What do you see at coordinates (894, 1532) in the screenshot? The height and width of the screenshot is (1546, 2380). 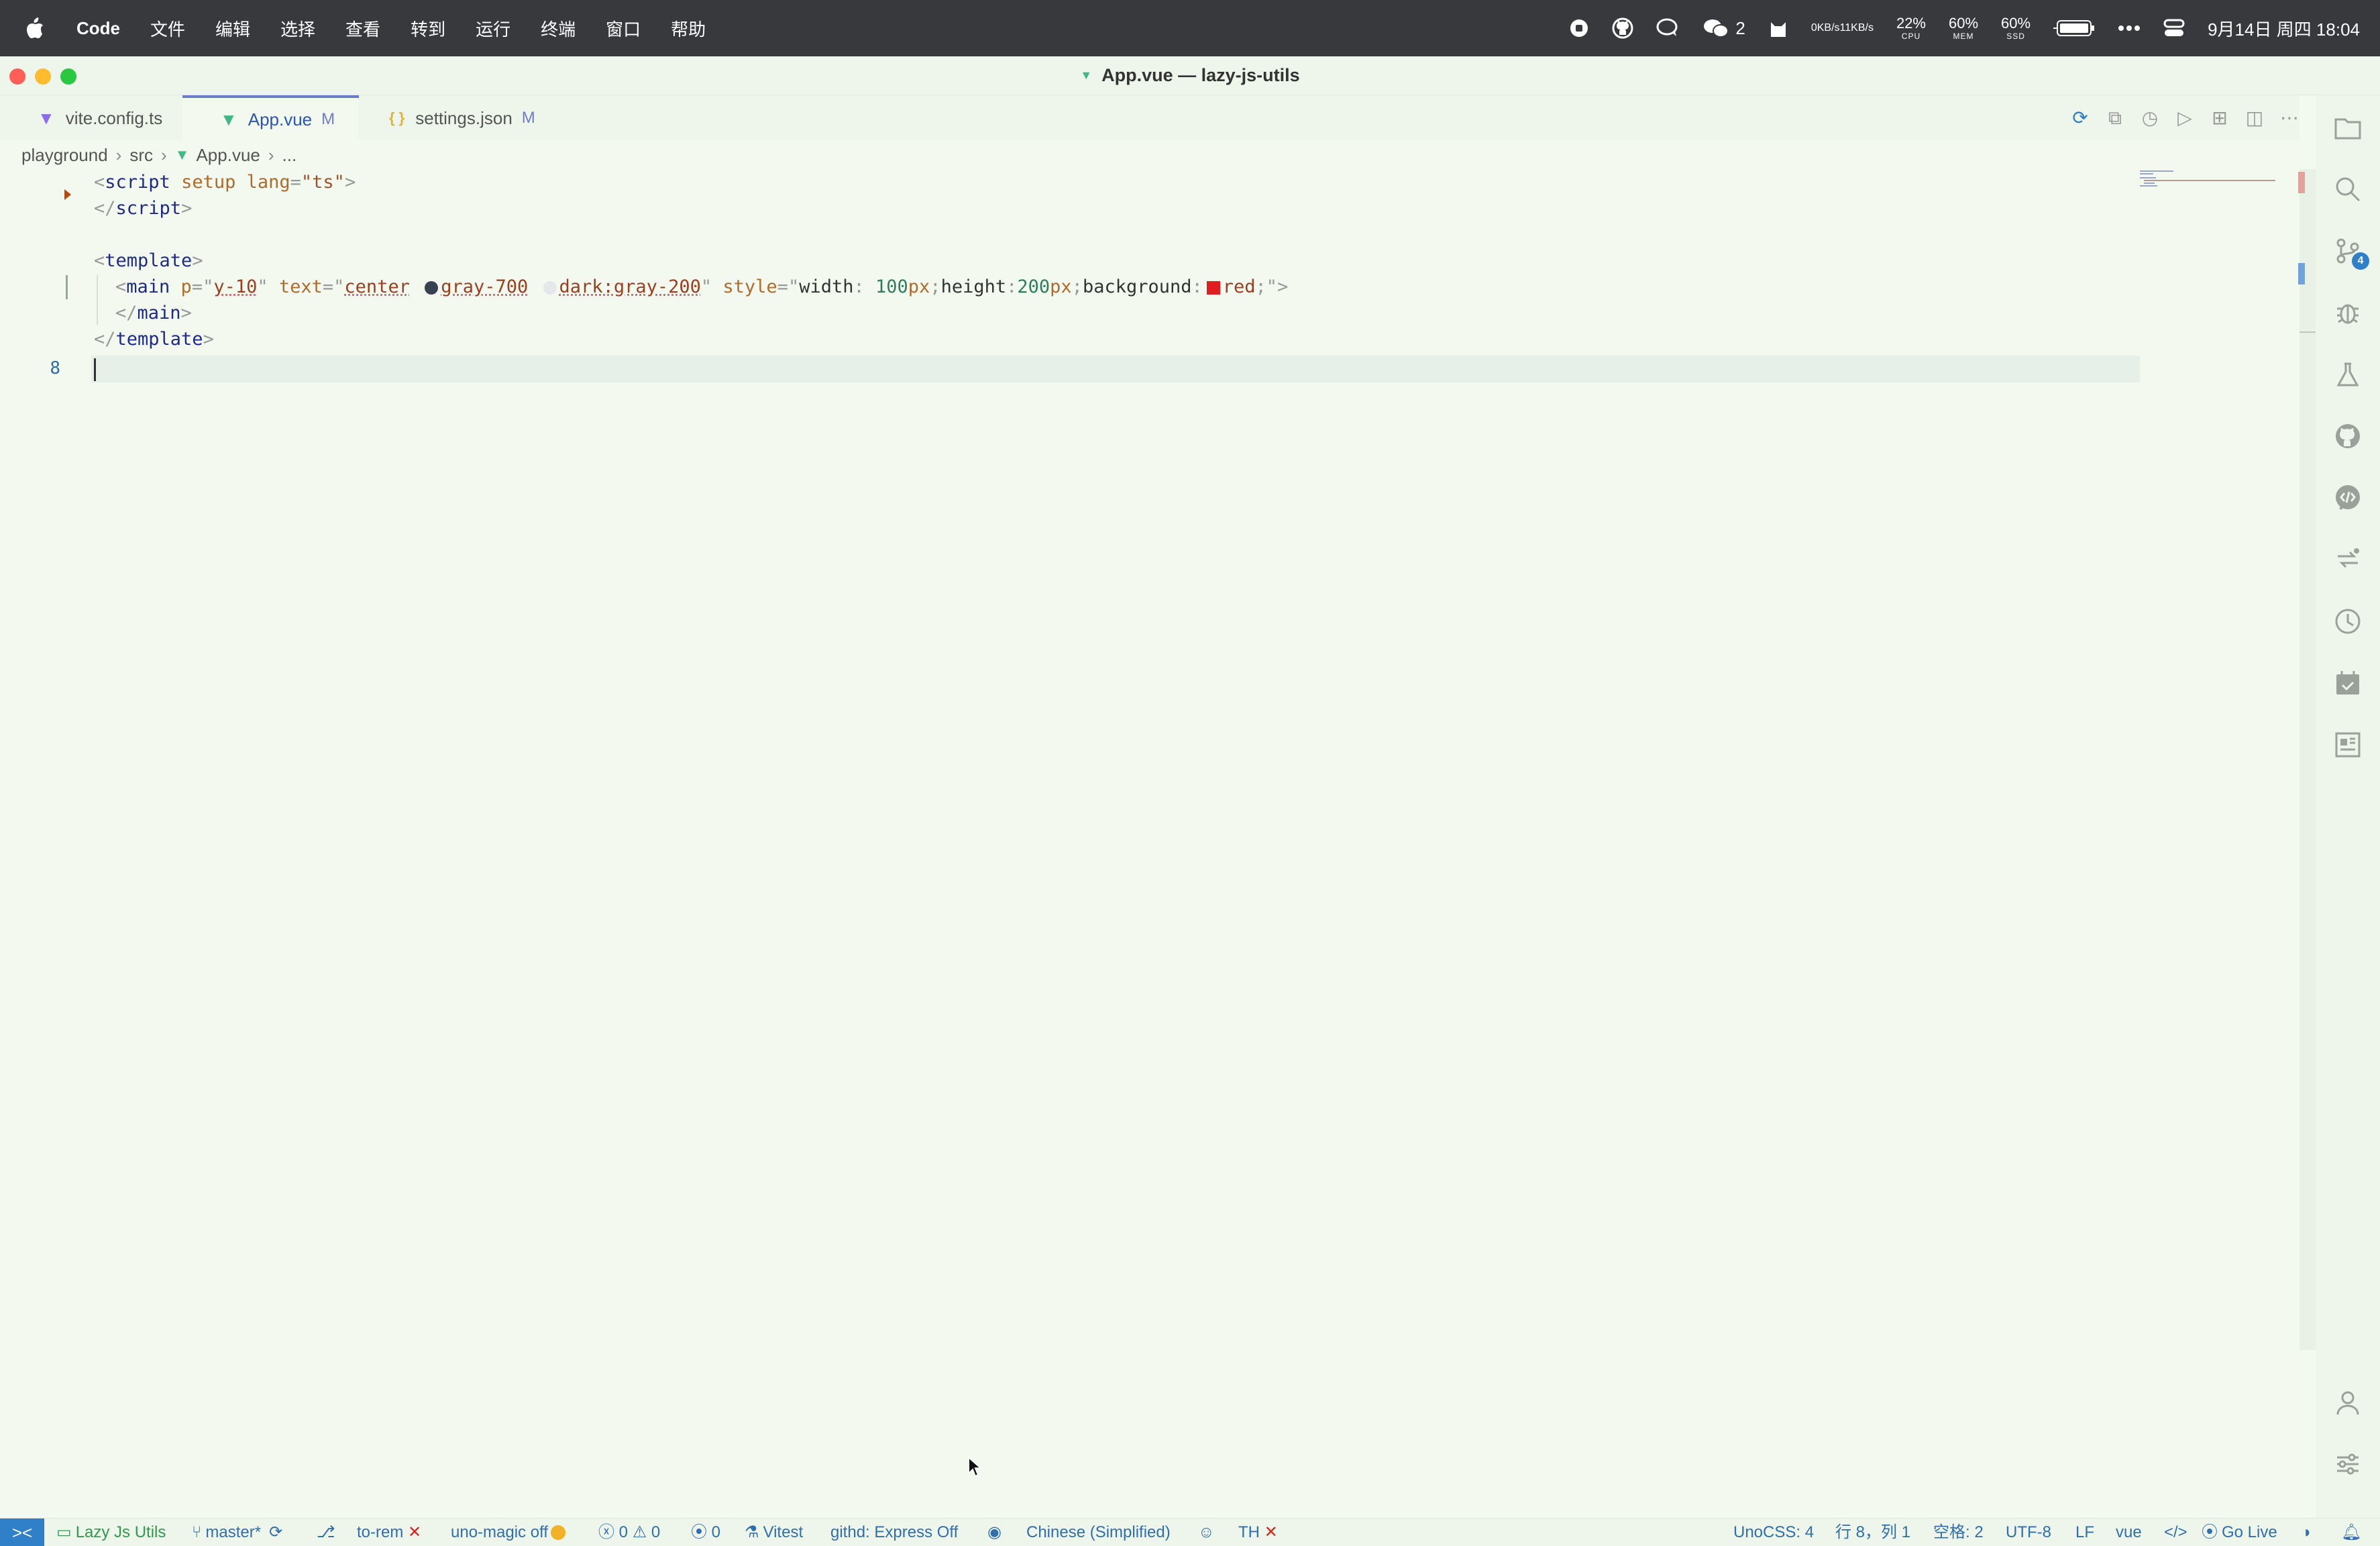 I see `githd-indicator: githd: Express Off` at bounding box center [894, 1532].